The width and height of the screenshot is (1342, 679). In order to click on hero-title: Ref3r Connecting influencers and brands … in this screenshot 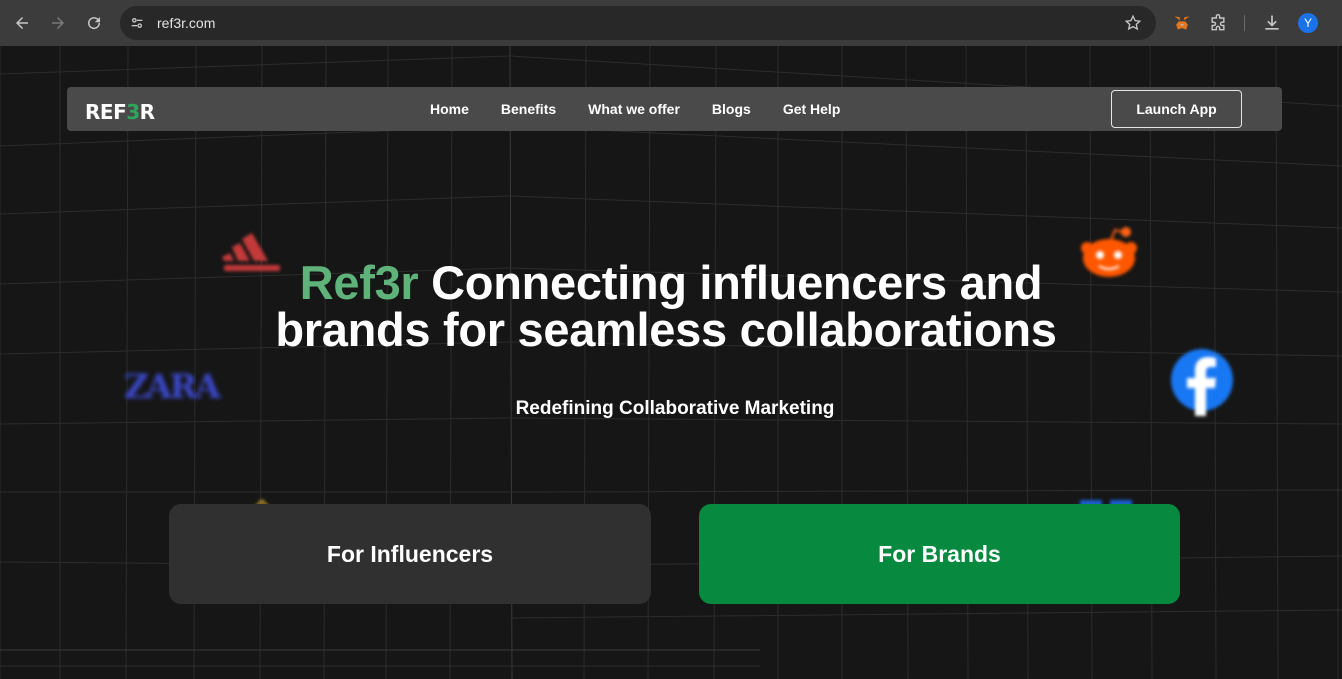, I will do `click(671, 306)`.